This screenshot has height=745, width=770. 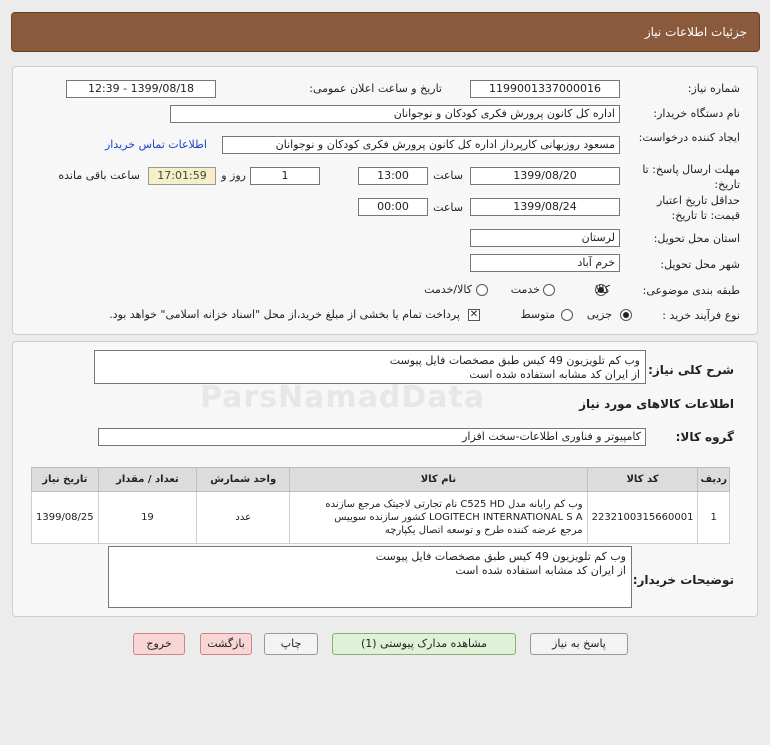 What do you see at coordinates (695, 32) in the screenshot?
I see `page-title: جزئیات اطلاعات نیاز` at bounding box center [695, 32].